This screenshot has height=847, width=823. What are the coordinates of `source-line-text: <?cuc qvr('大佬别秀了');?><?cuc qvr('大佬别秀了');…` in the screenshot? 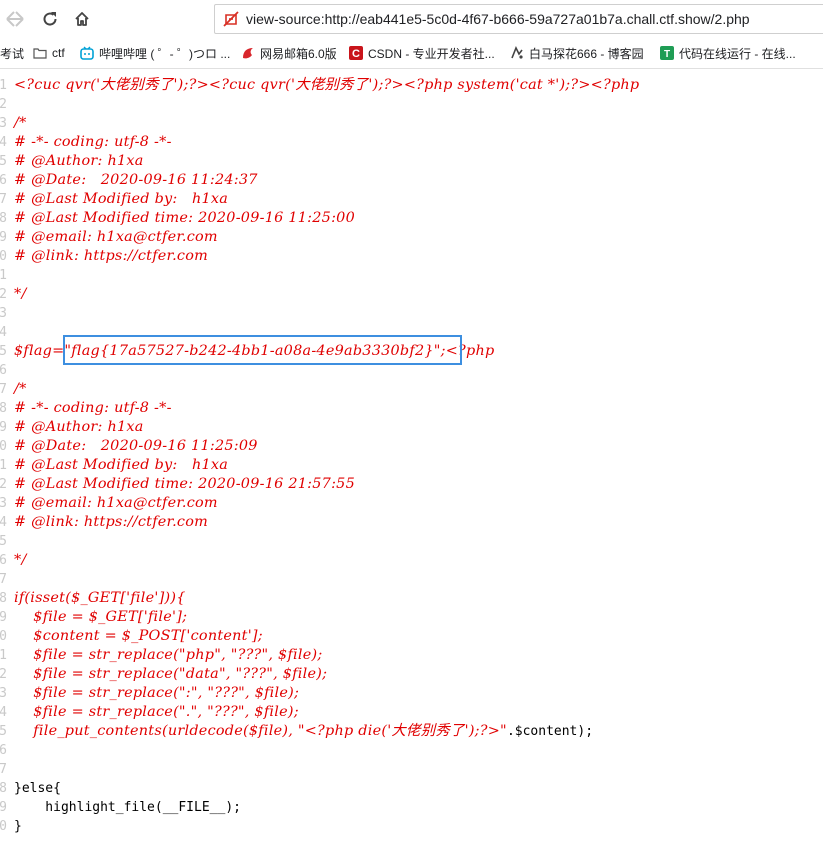 It's located at (326, 85).